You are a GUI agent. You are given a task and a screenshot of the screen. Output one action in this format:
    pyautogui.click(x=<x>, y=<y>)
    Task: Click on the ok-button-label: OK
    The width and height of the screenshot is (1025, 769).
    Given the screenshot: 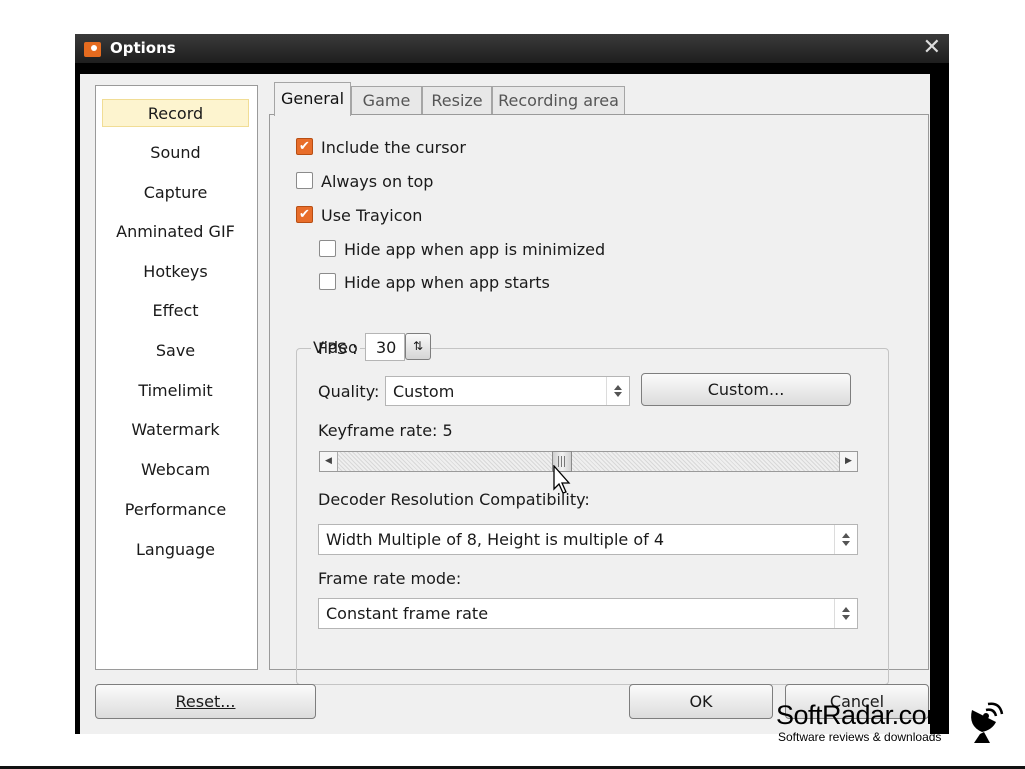 What is the action you would take?
    pyautogui.click(x=701, y=701)
    